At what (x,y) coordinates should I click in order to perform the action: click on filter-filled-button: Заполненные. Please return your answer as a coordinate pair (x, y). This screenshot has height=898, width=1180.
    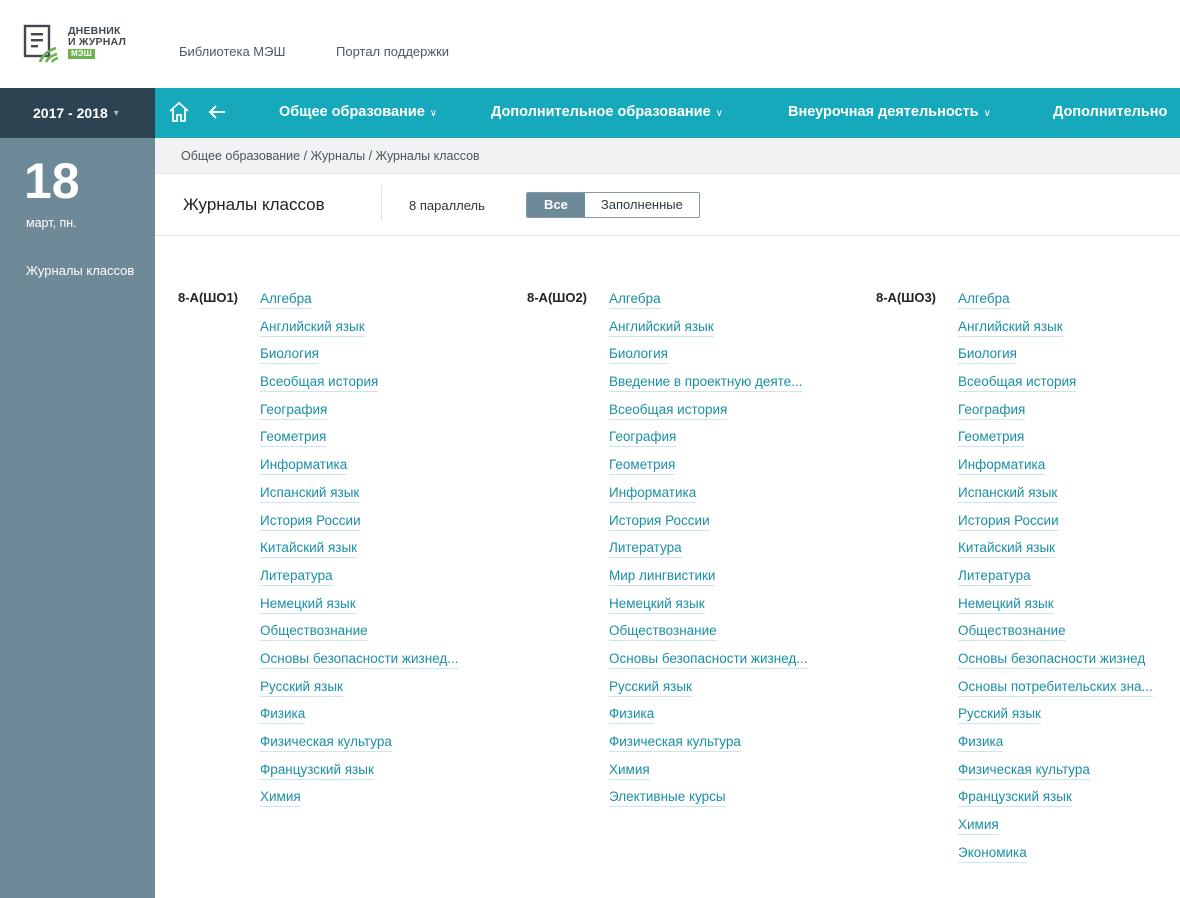
    Looking at the image, I should click on (641, 205).